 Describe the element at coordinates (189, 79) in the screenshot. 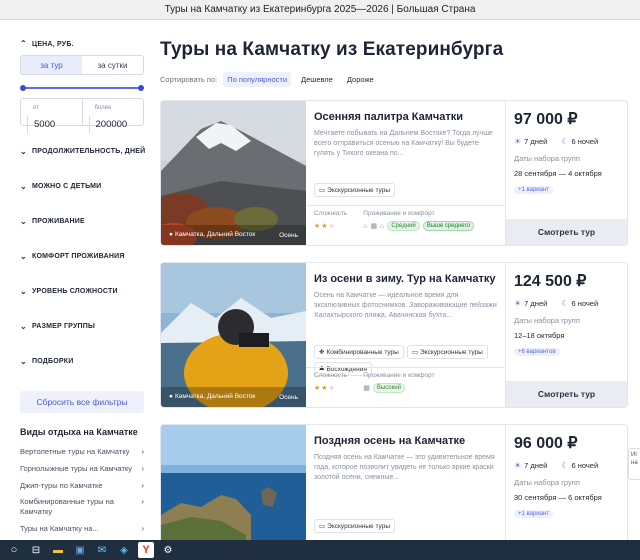

I see `sort-label: Сортировать по:` at that location.